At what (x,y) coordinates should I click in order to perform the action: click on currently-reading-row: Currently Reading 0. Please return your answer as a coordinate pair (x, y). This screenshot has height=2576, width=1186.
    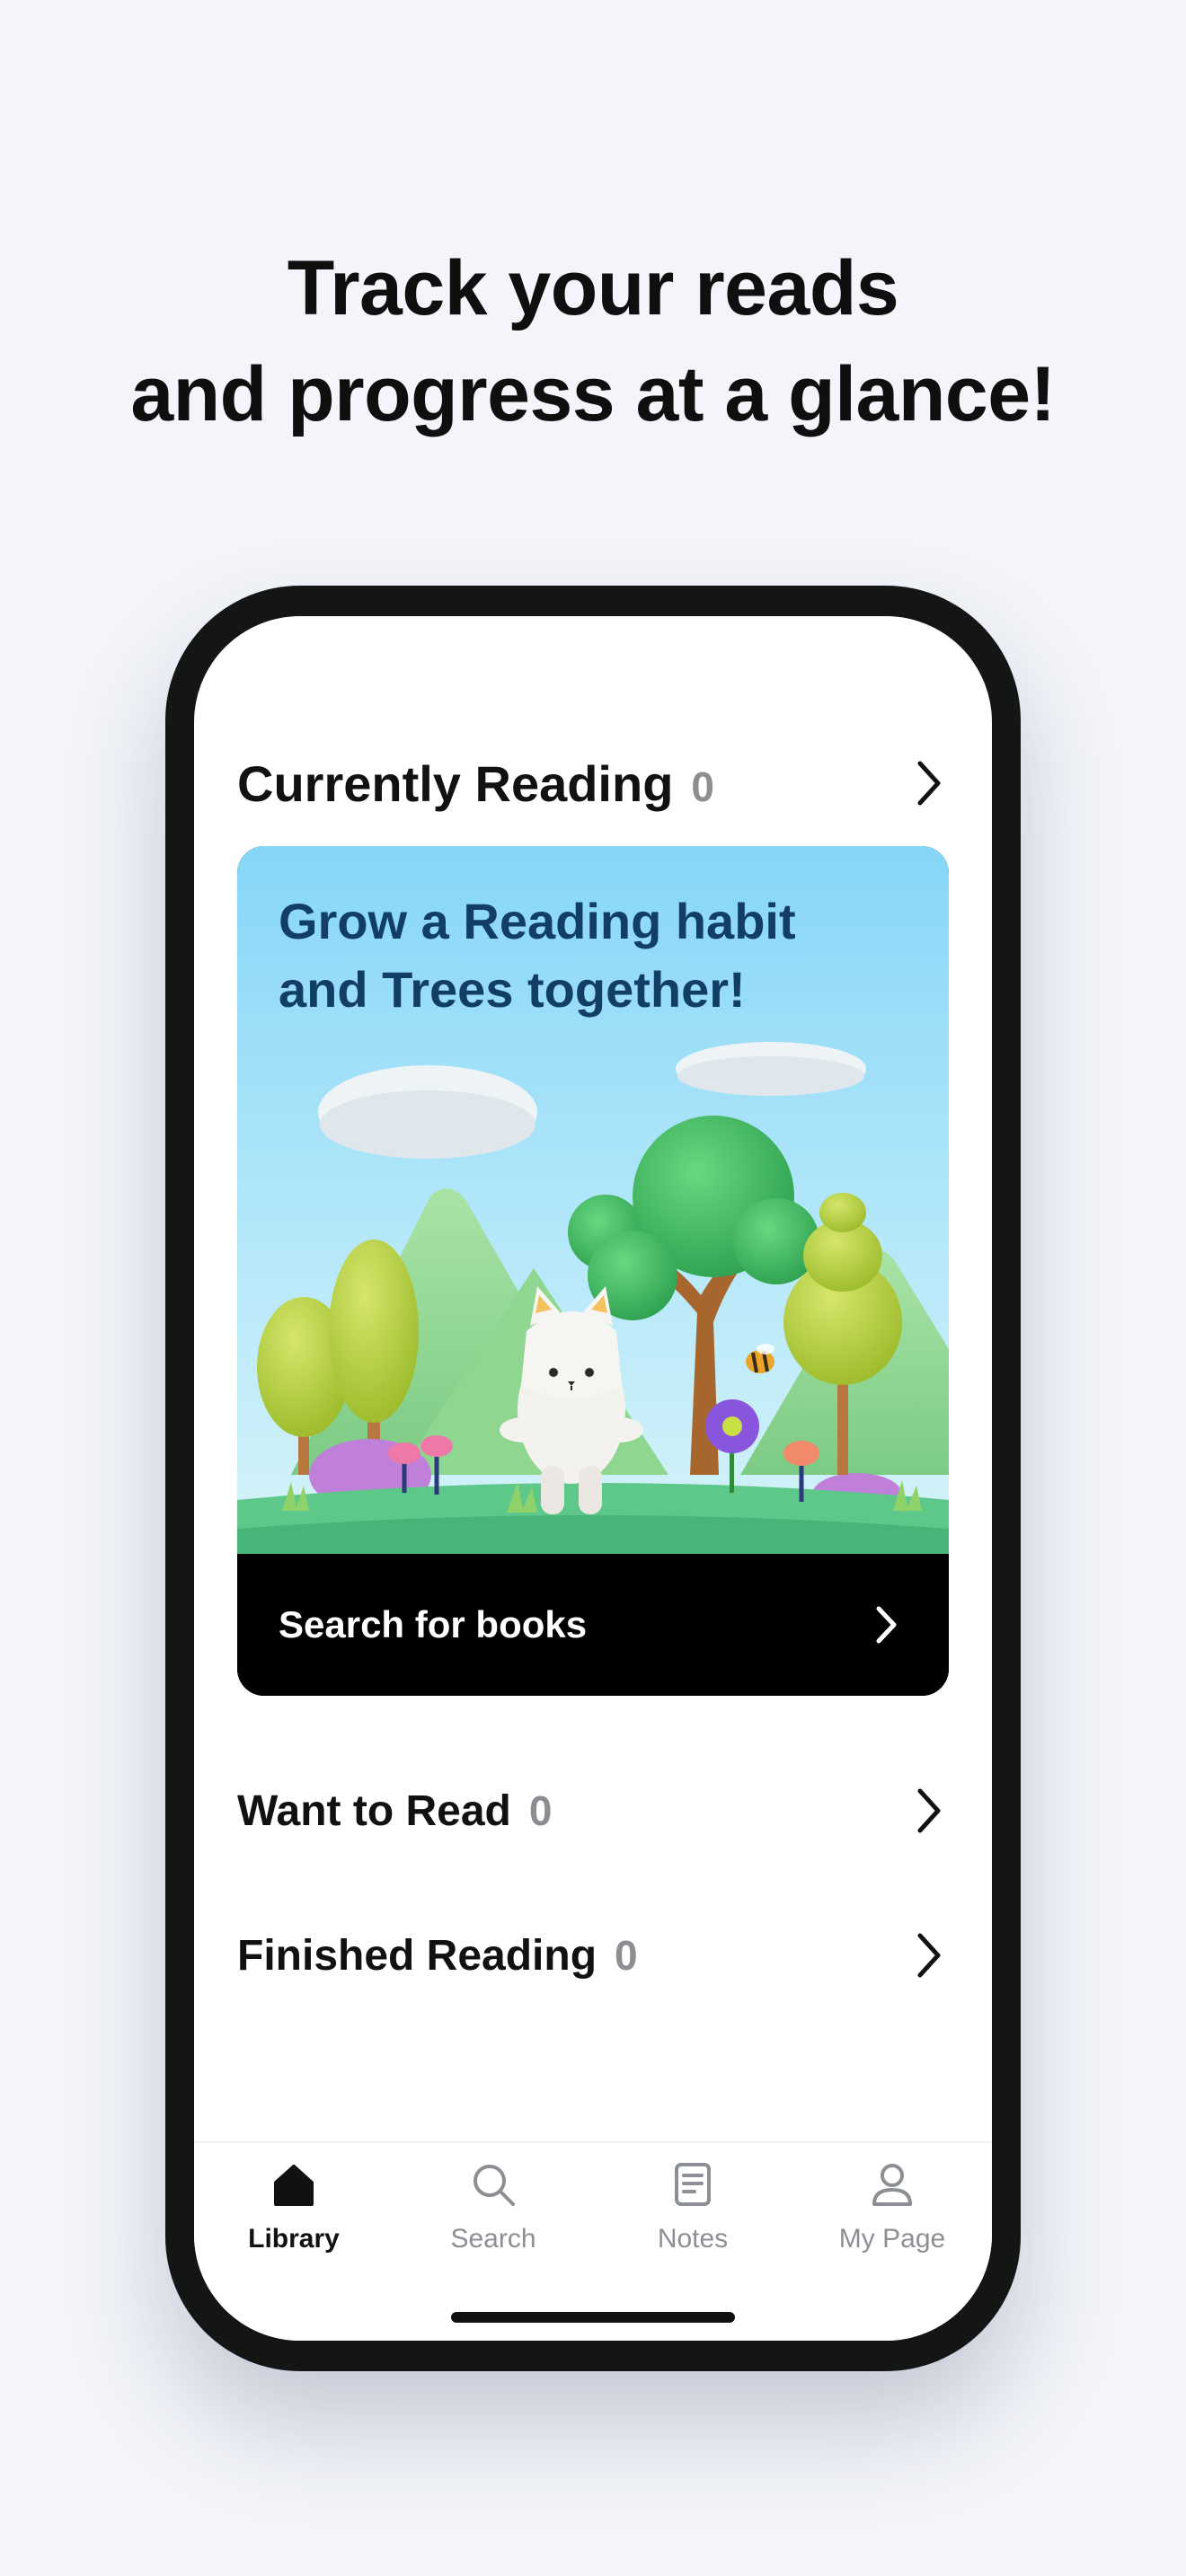
    Looking at the image, I should click on (593, 783).